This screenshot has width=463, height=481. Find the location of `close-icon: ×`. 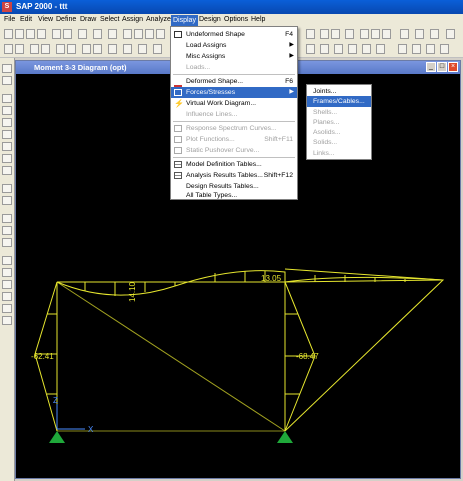

close-icon: × is located at coordinates (453, 67).